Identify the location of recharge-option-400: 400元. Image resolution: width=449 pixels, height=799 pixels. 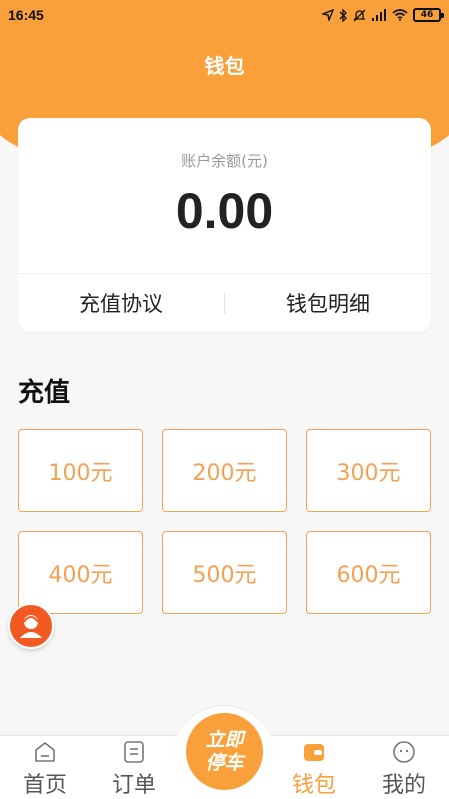
(80, 572).